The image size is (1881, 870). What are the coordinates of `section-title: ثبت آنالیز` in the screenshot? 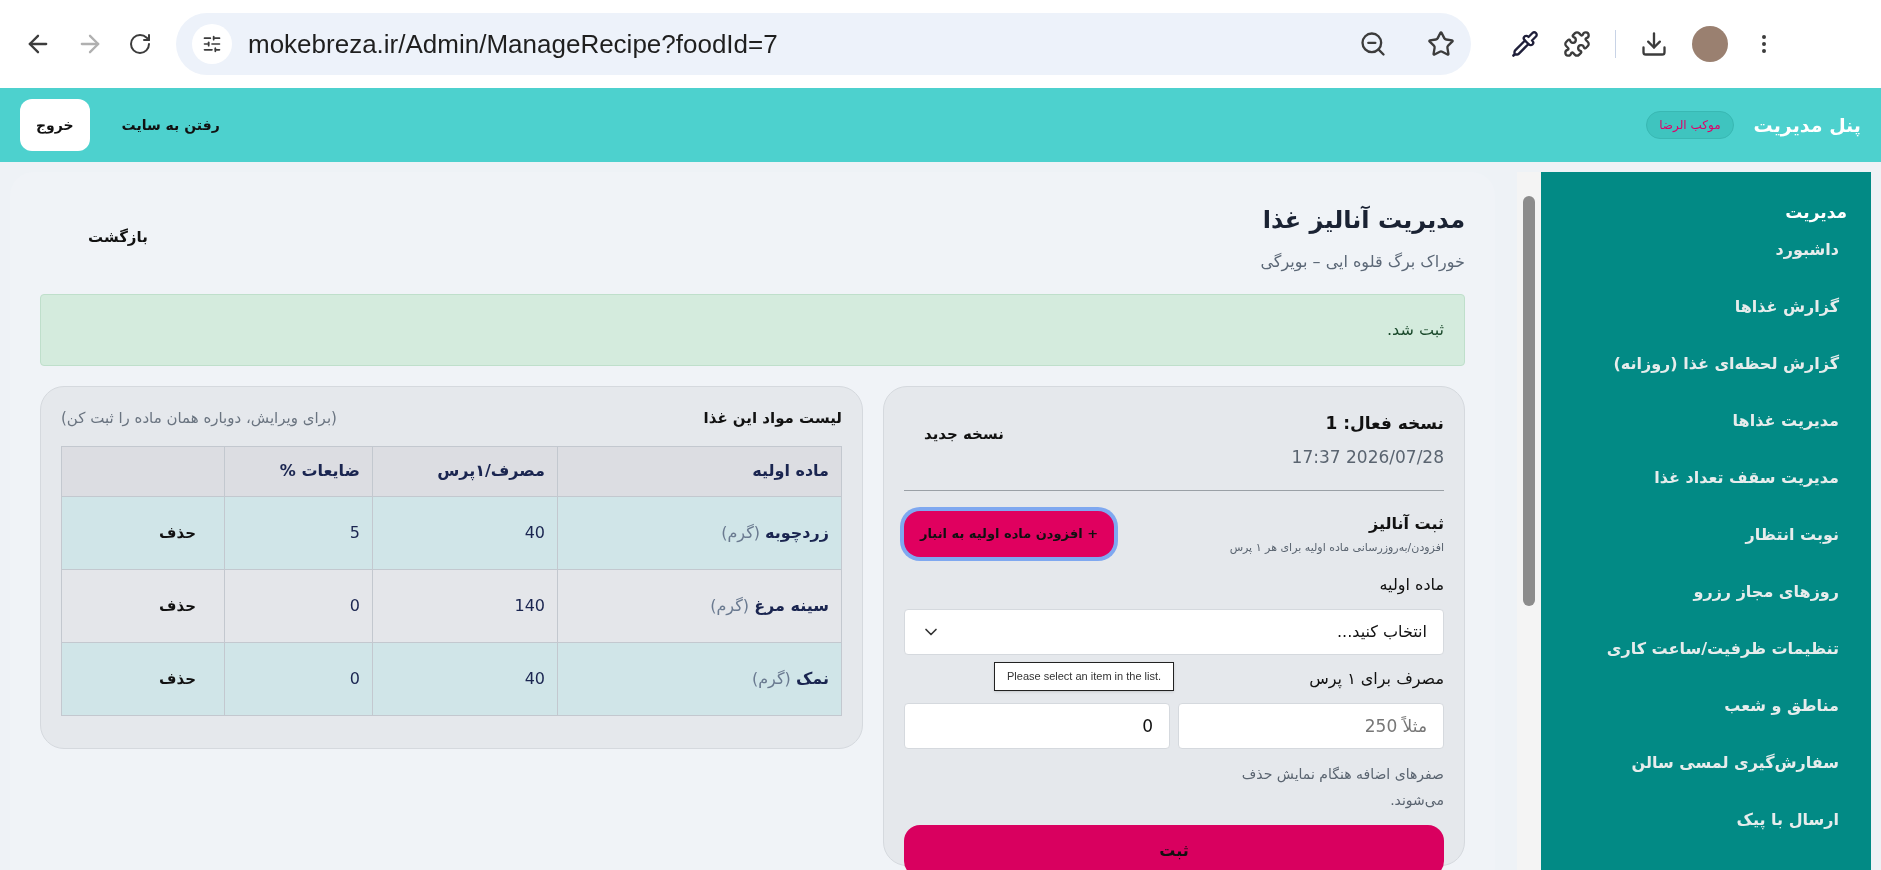 It's located at (1405, 523).